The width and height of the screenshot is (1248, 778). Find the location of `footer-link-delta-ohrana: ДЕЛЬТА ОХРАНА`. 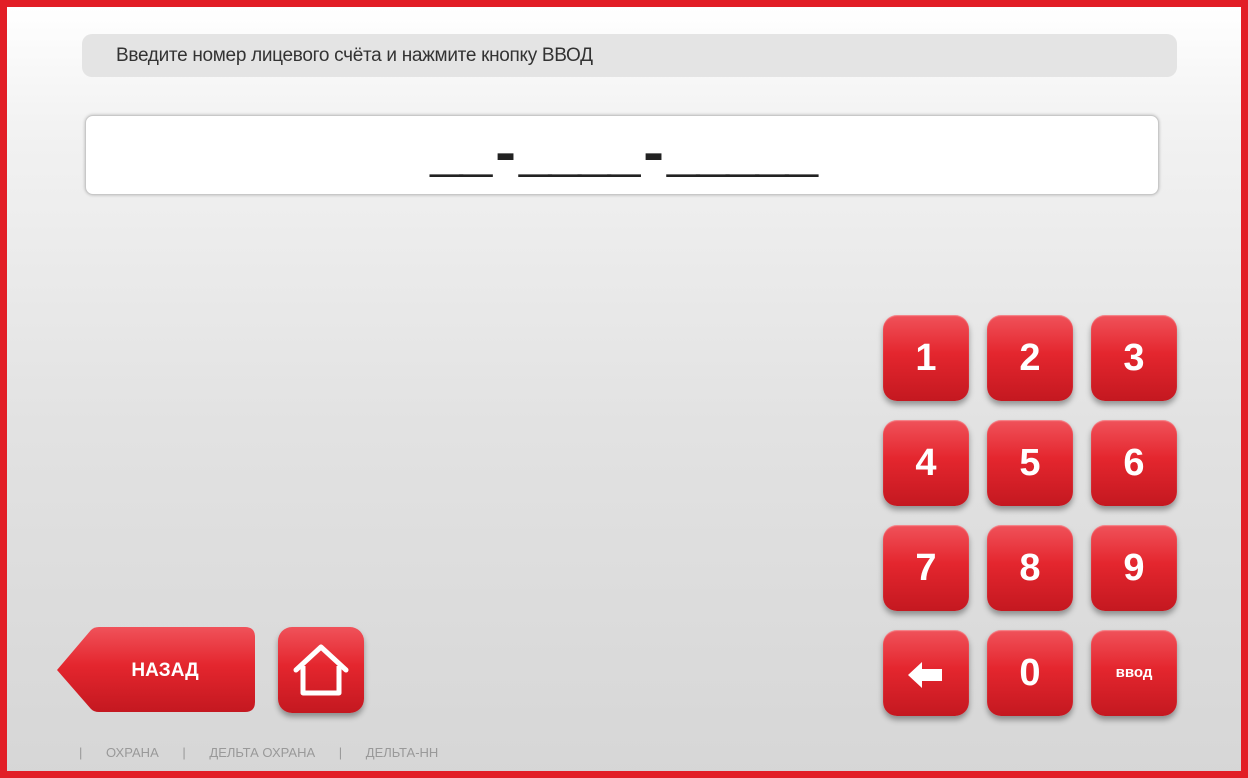

footer-link-delta-ohrana: ДЕЛЬТА ОХРАНА is located at coordinates (262, 752).